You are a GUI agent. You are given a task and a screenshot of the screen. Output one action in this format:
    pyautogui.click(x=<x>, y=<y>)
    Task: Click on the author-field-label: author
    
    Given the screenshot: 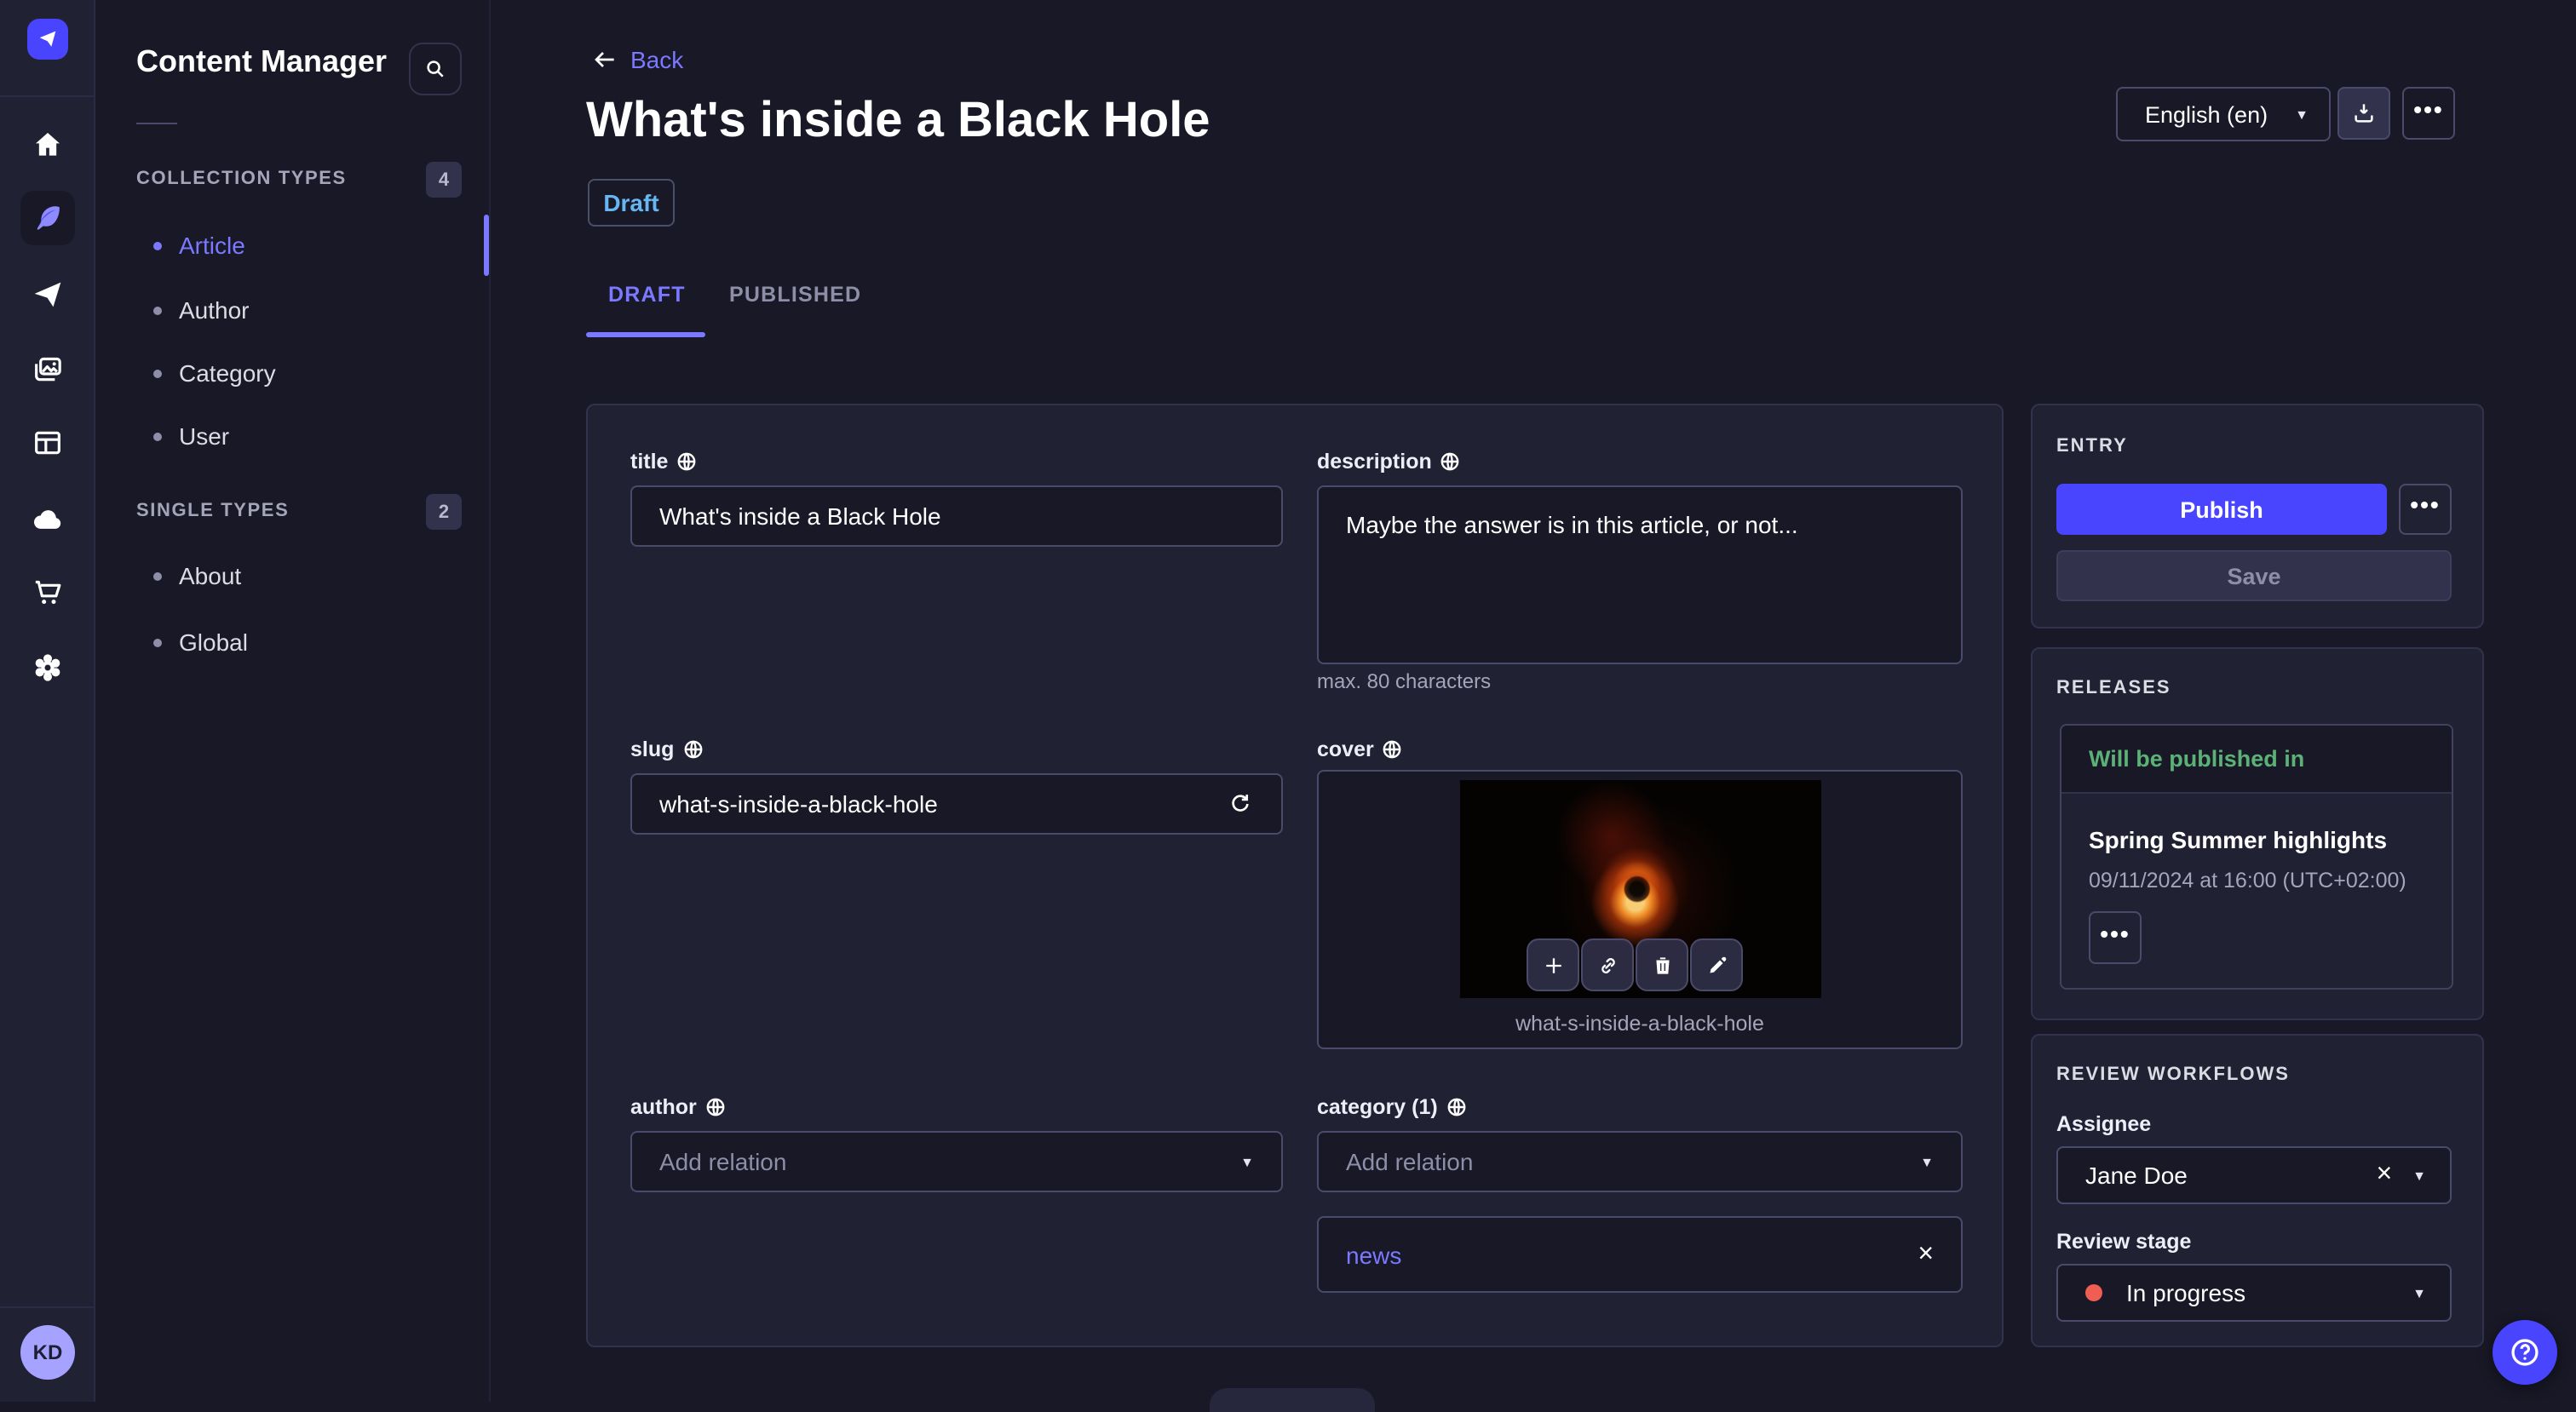 What is the action you would take?
    pyautogui.click(x=678, y=1106)
    